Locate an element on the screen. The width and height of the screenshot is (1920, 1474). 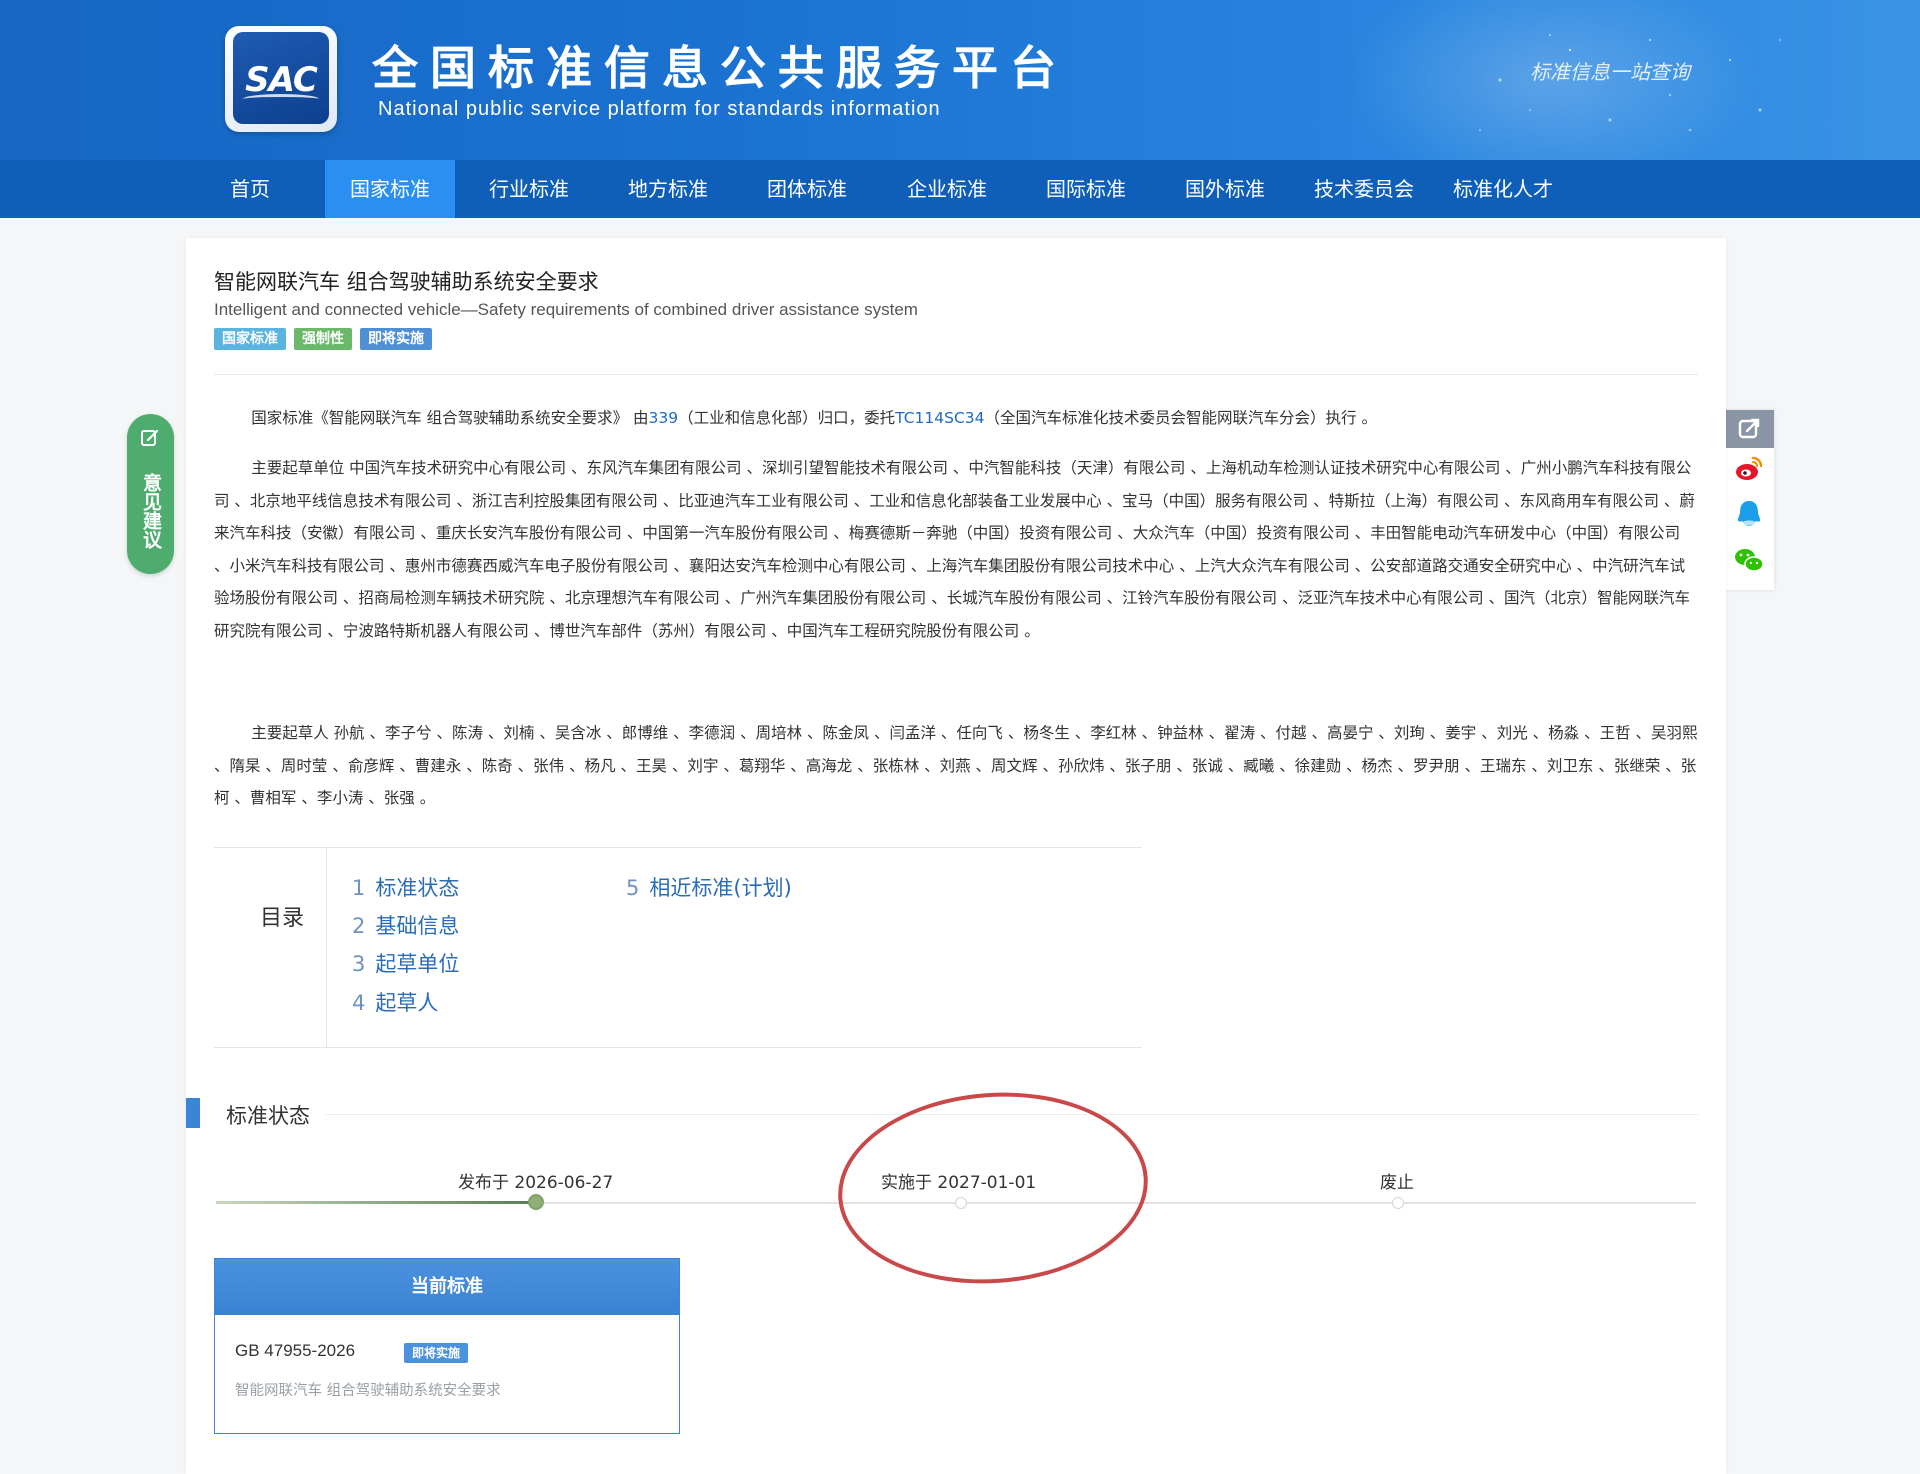
site-slogan: 标准信息一站查询 is located at coordinates (1610, 72).